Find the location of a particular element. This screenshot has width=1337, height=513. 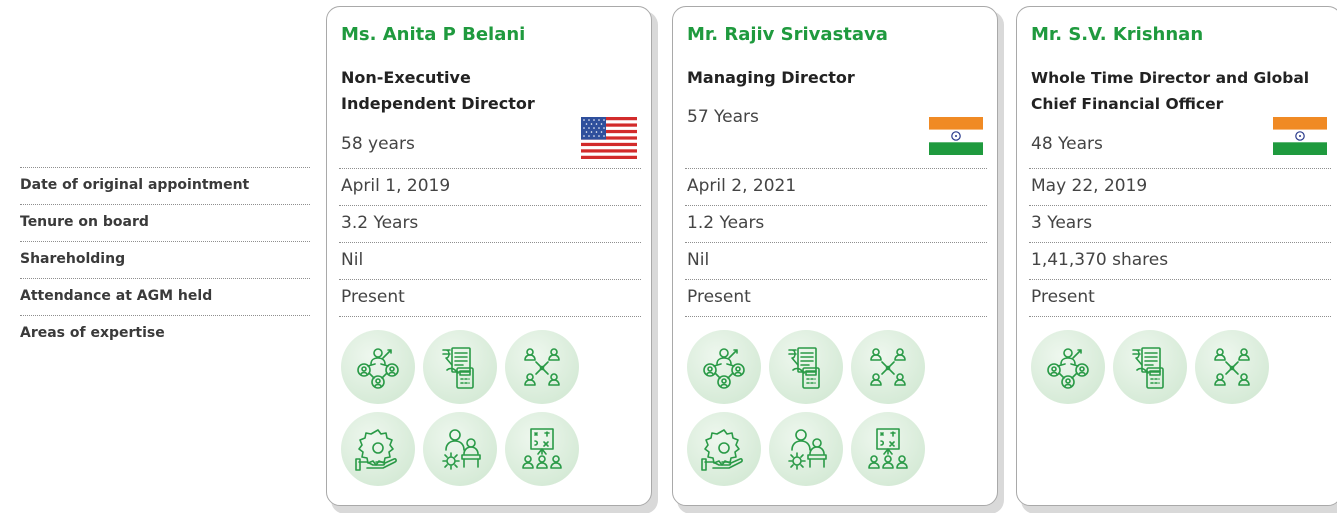

label-expertise: Areas of expertise is located at coordinates (165, 333).